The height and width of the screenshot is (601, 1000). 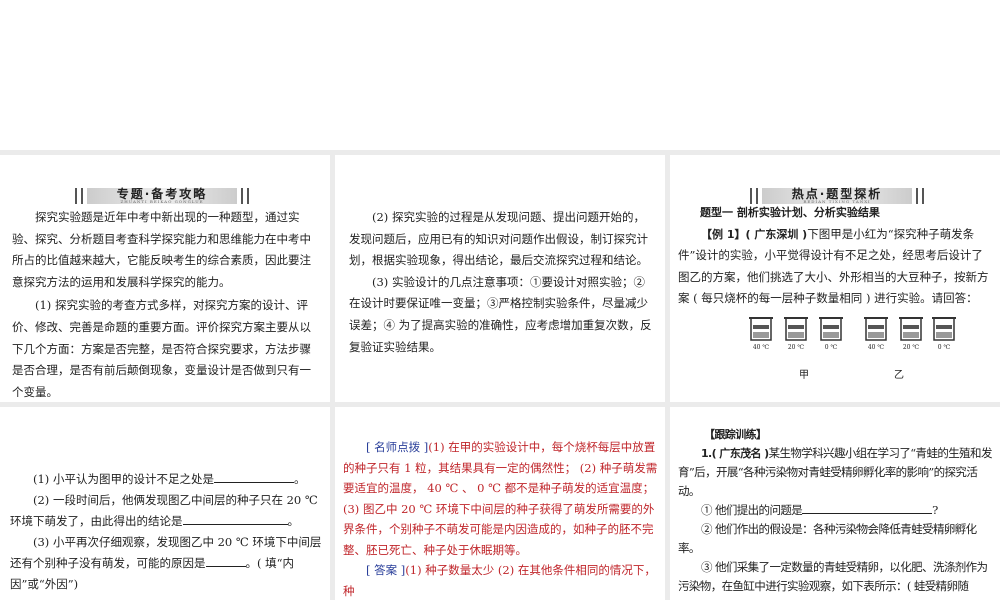 I want to click on beaker-figure: 40 ℃ 20 ℃ 0 ℃ 40 ℃ 20 ℃ 0 ℃ 甲 乙, so click(x=834, y=348).